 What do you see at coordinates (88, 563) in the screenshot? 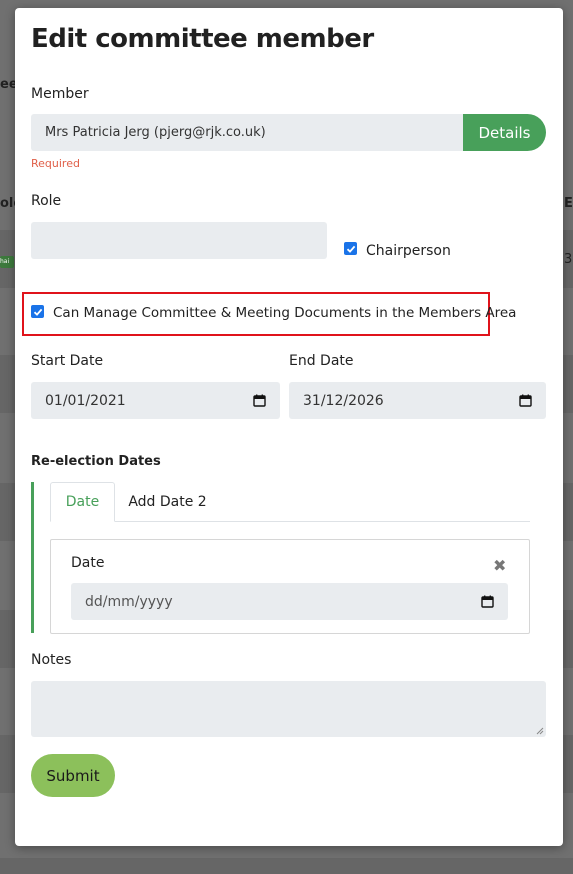
I see `reelection-date-label: Date` at bounding box center [88, 563].